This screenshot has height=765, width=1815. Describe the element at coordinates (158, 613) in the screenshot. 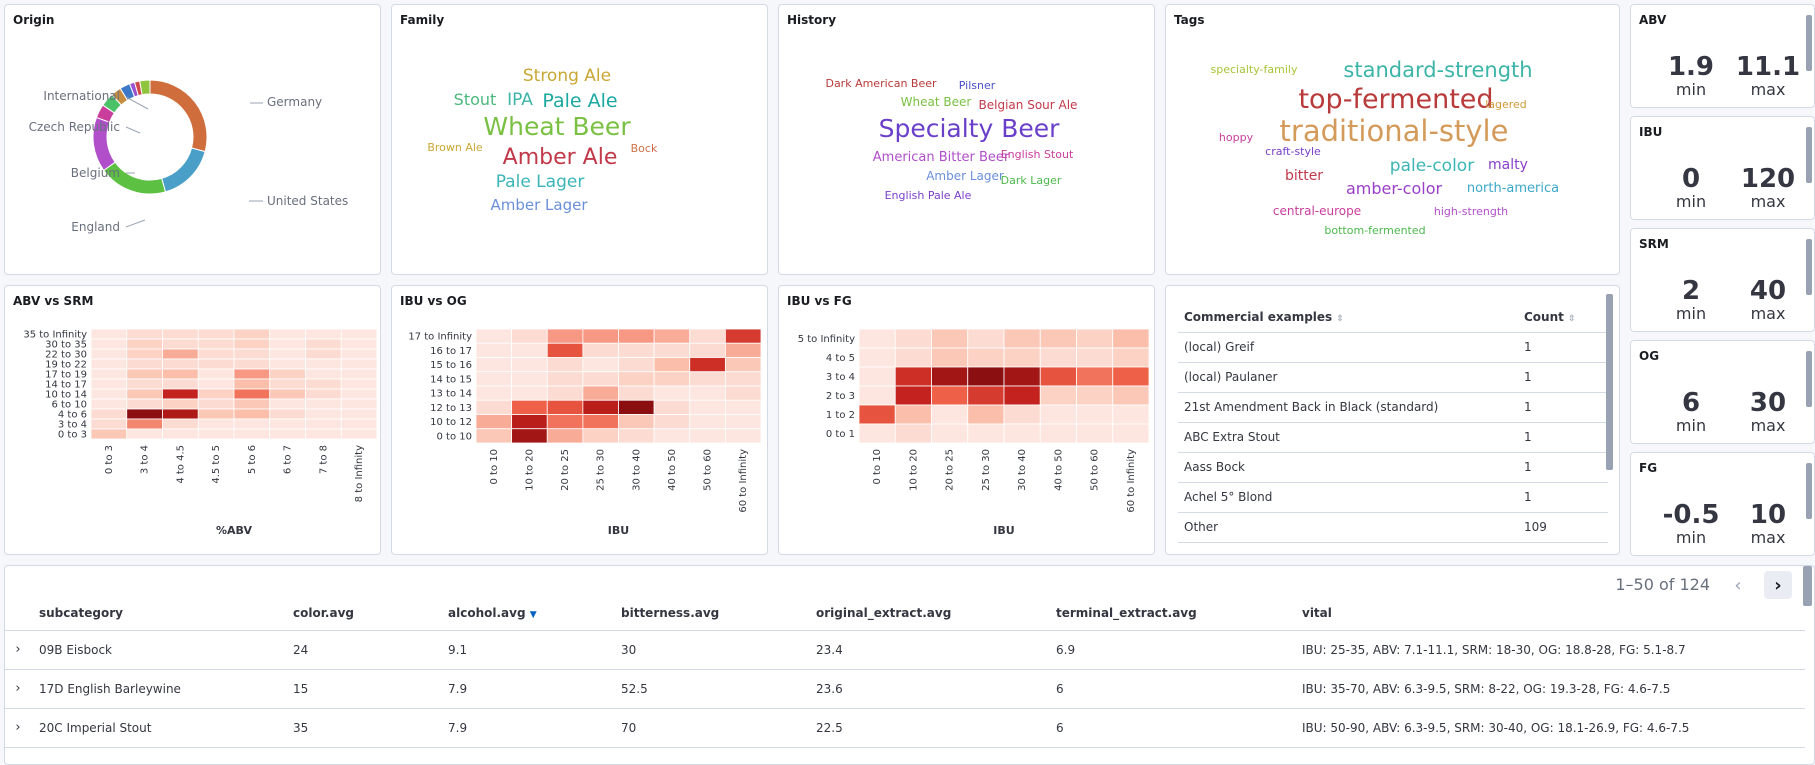

I see `col-subcategory: subcategory` at that location.